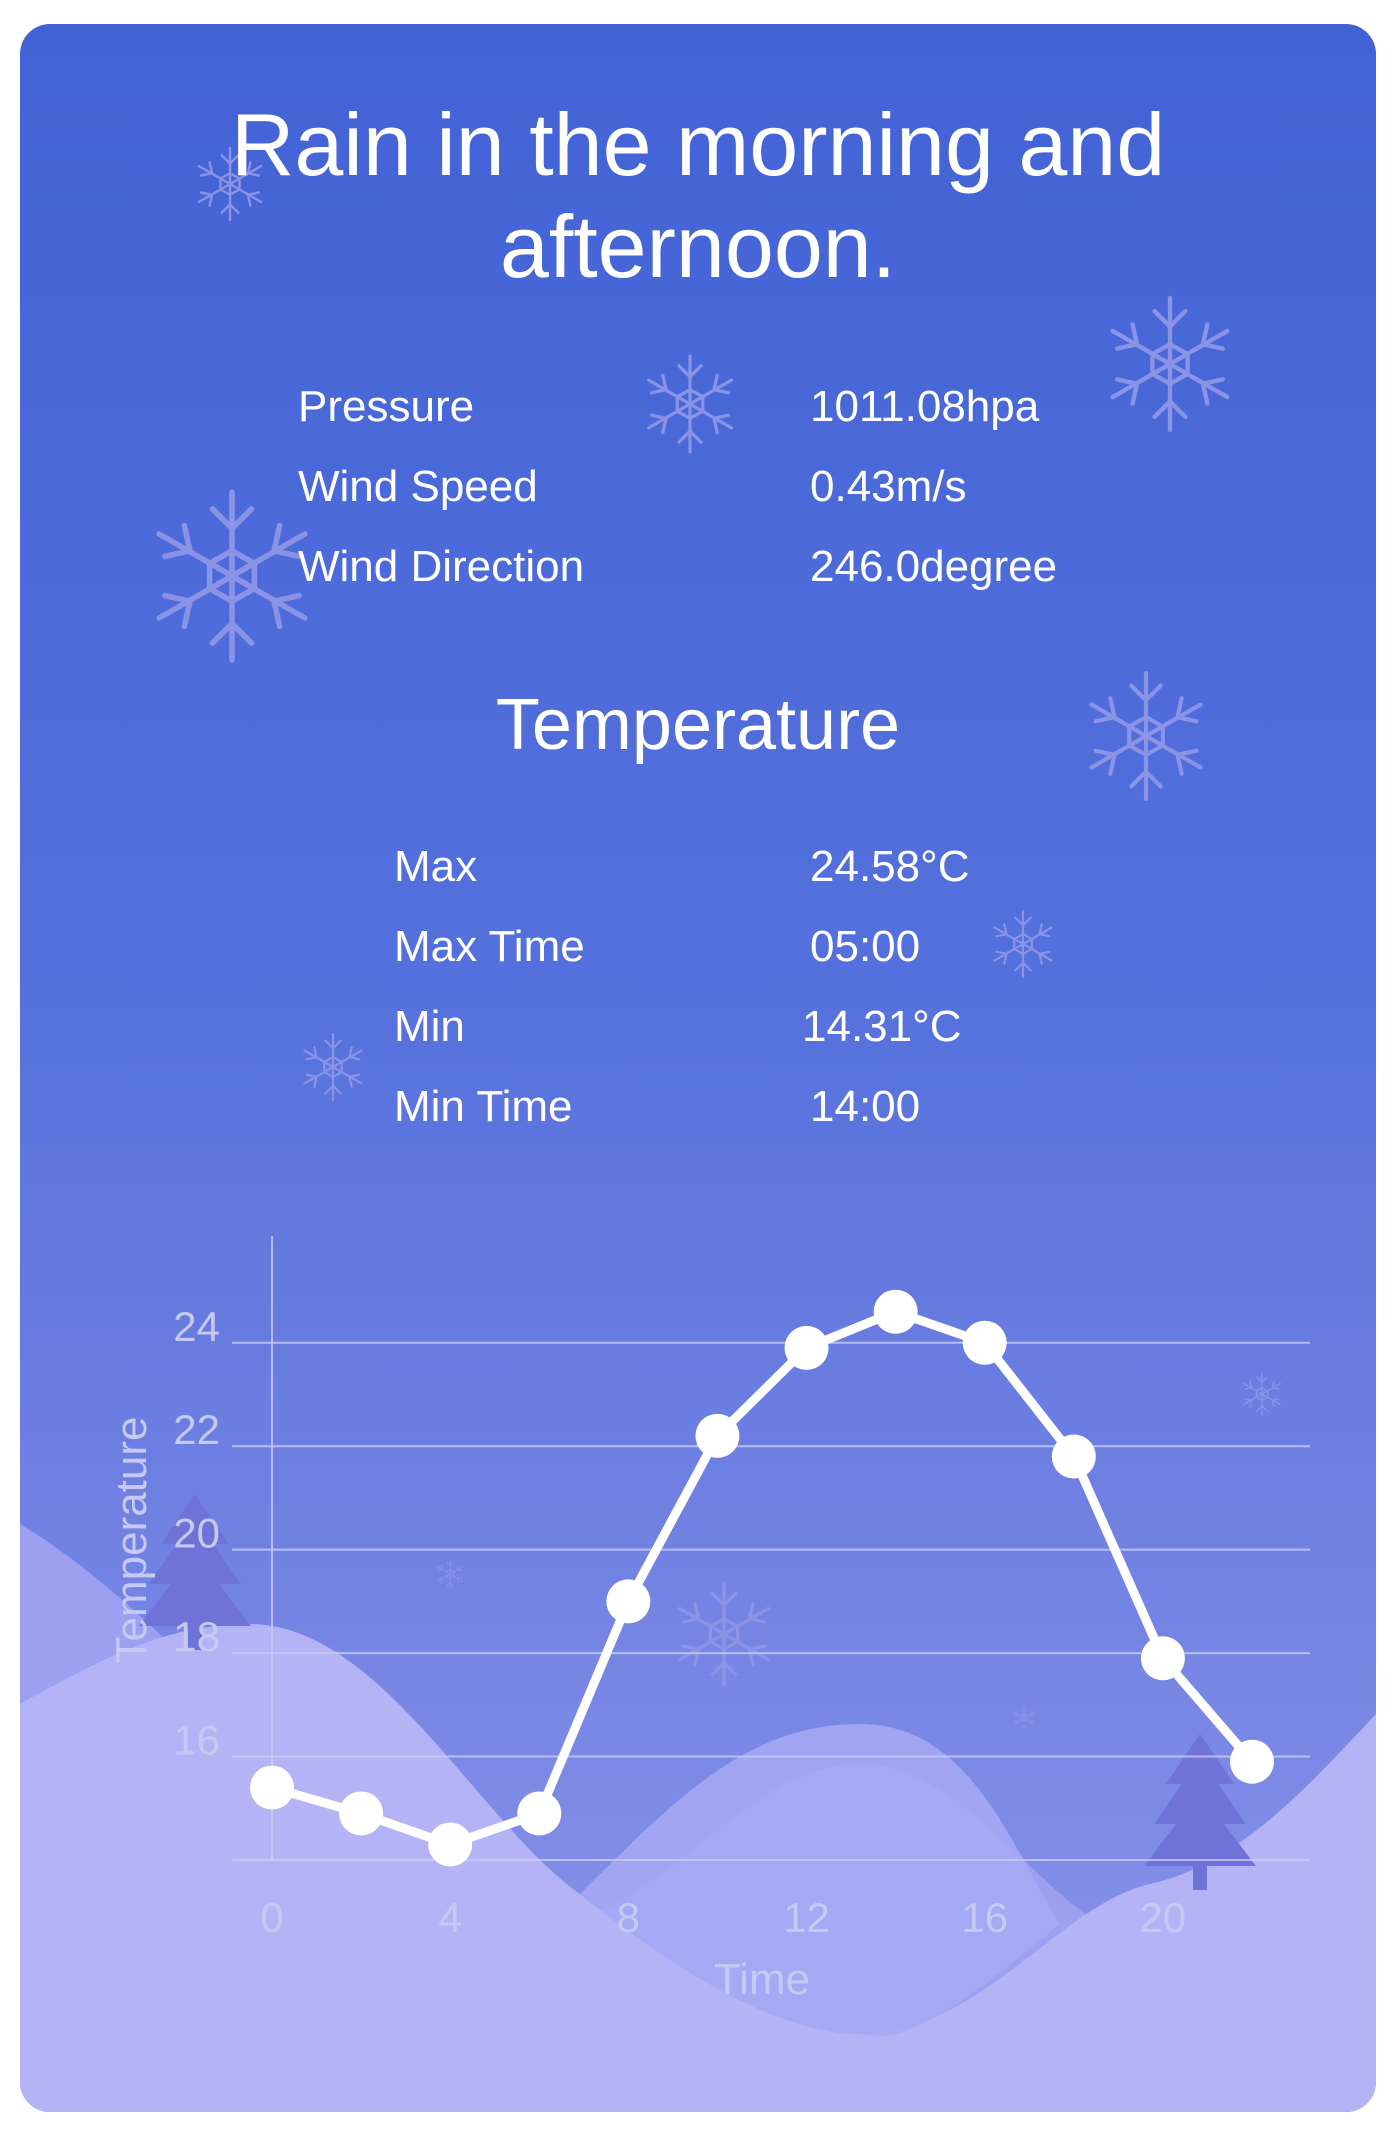  Describe the element at coordinates (628, 1917) in the screenshot. I see `x-tick-label: 8` at that location.